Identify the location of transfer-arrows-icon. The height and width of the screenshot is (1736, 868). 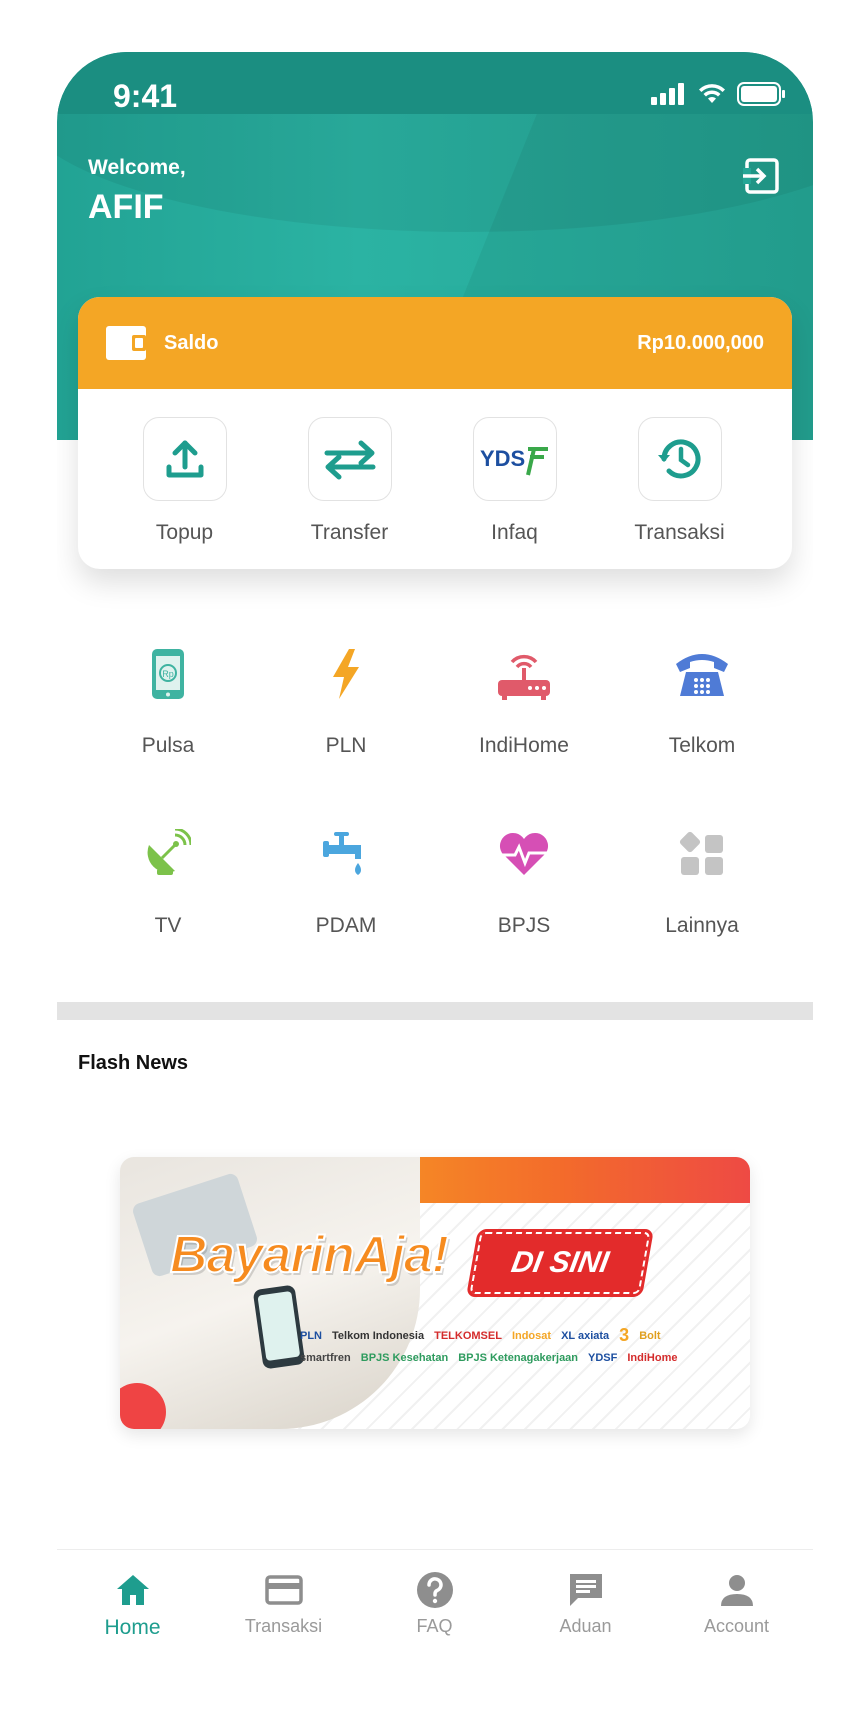
(349, 460).